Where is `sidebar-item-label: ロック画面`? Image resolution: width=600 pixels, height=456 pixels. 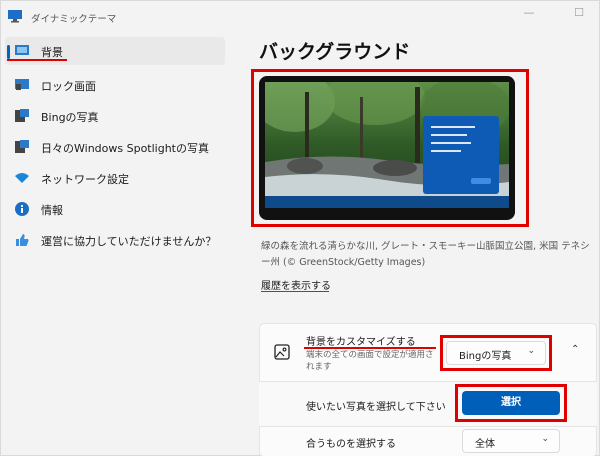 sidebar-item-label: ロック画面 is located at coordinates (68, 86).